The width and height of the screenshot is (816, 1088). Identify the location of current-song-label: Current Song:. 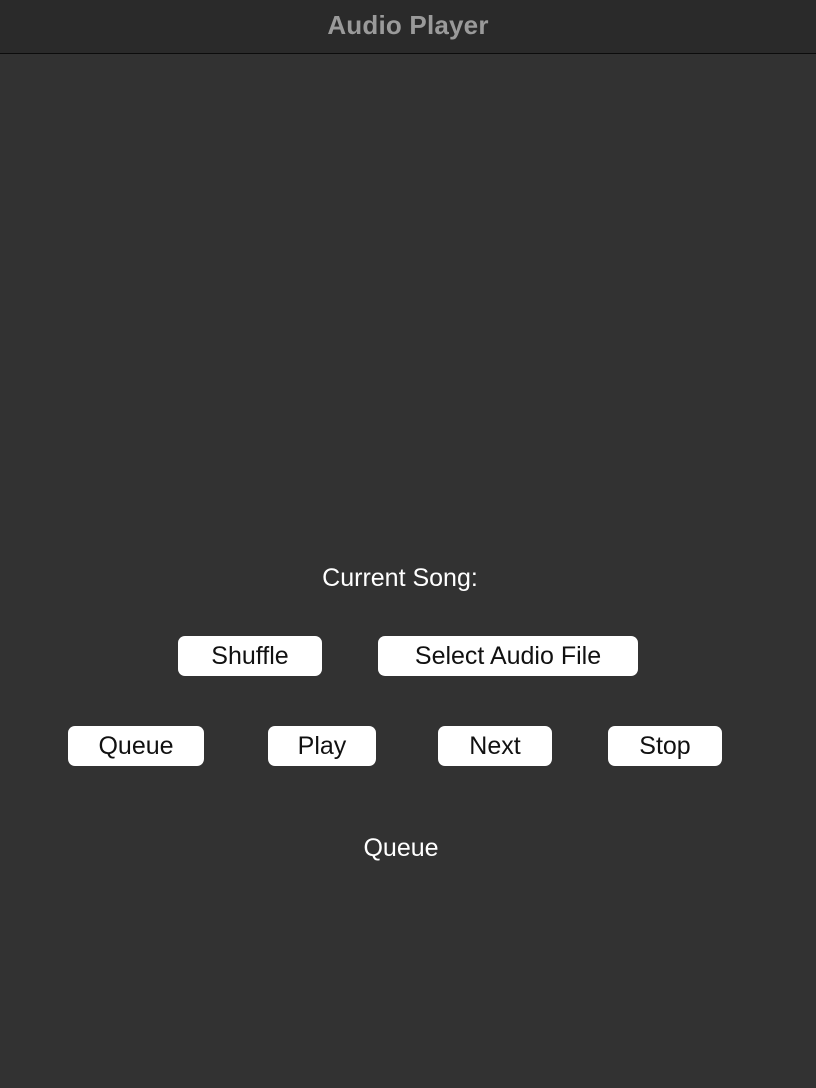
(400, 578).